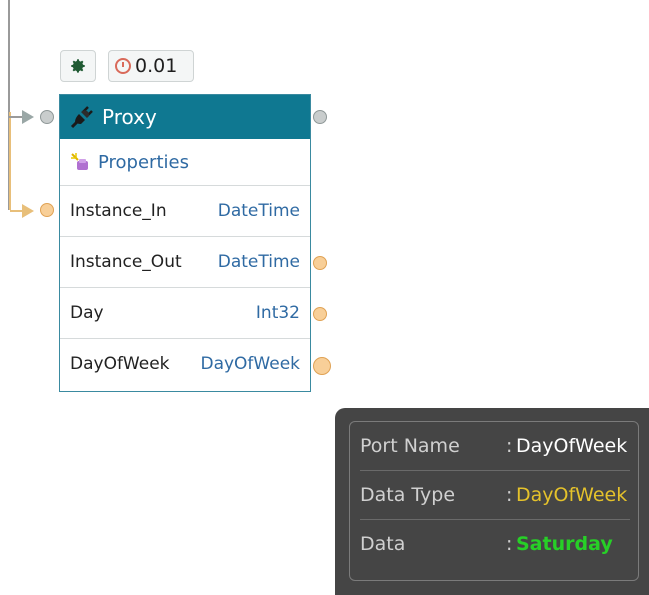 The height and width of the screenshot is (595, 649). I want to click on settings-button, so click(78, 66).